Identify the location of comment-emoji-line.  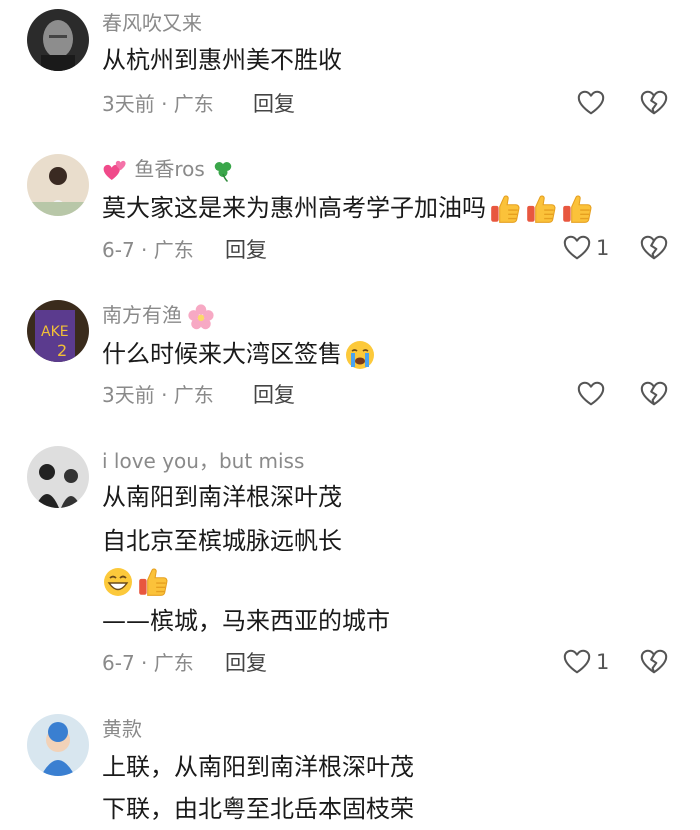
(136, 582).